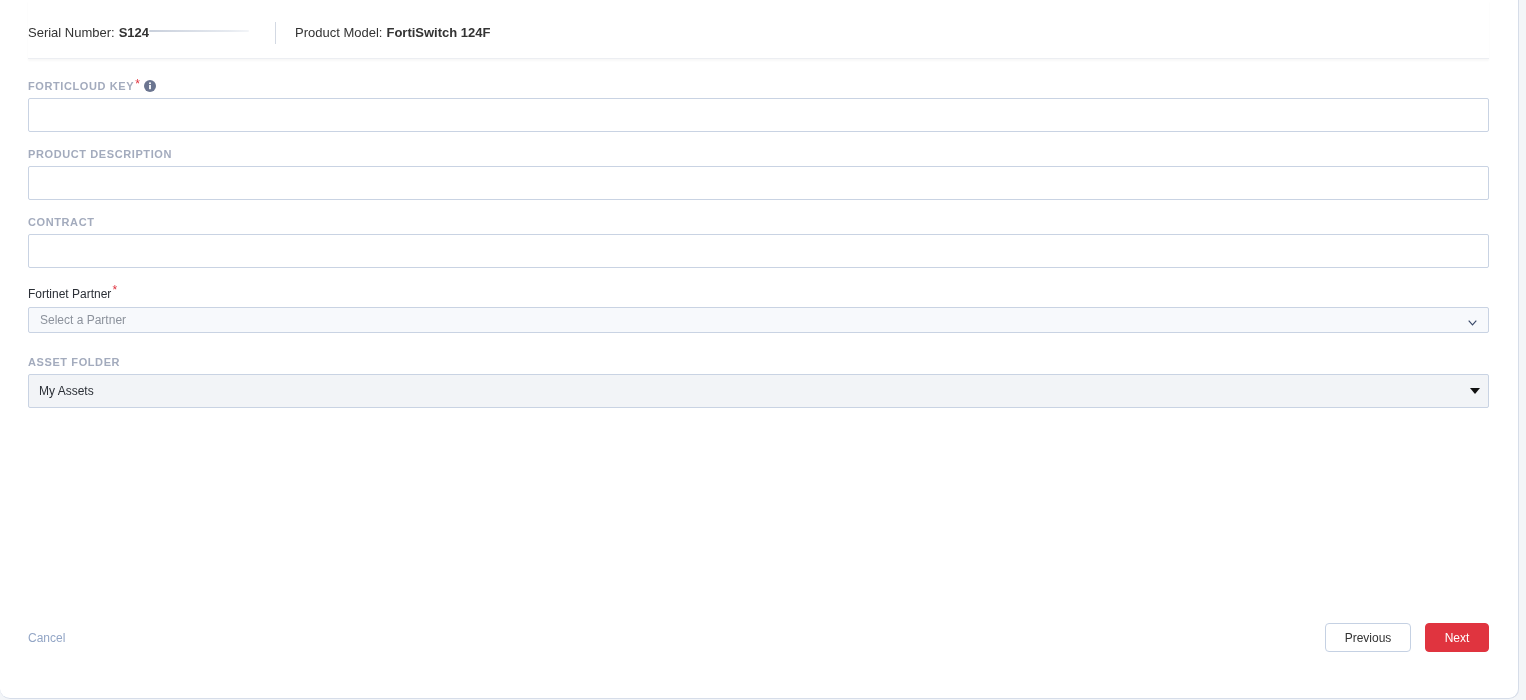 This screenshot has height=700, width=1526. What do you see at coordinates (71, 33) in the screenshot?
I see `serial-number-label: Serial Number:` at bounding box center [71, 33].